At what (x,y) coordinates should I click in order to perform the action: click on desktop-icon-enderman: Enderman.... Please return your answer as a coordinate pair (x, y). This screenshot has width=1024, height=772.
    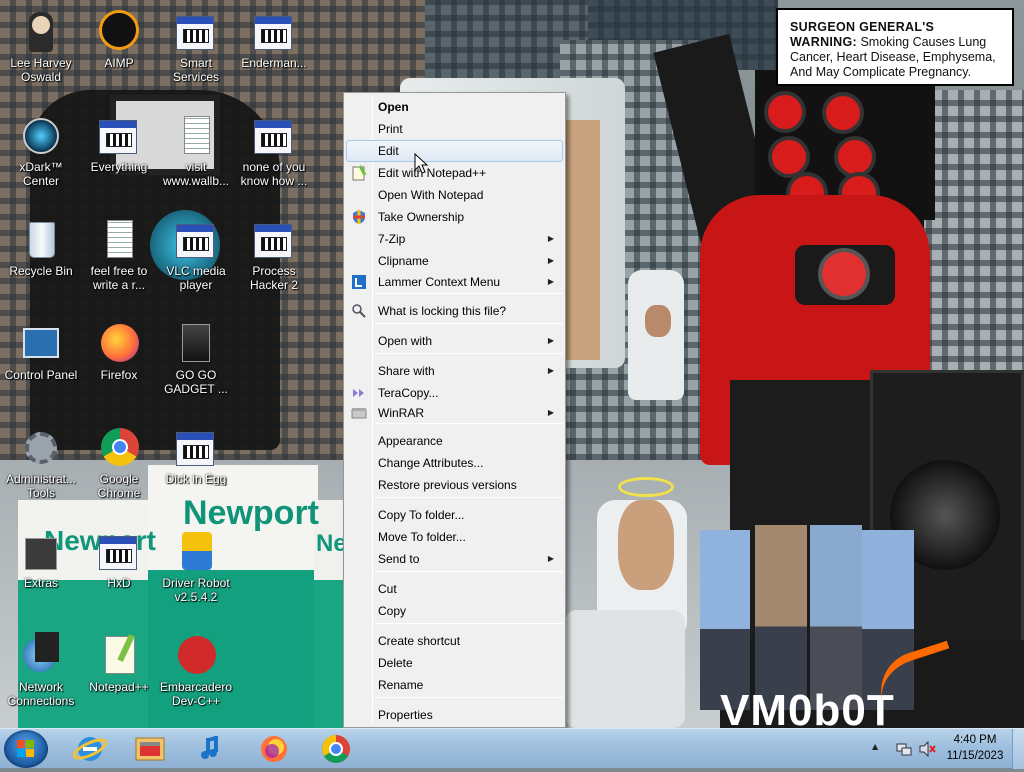
    Looking at the image, I should click on (274, 52).